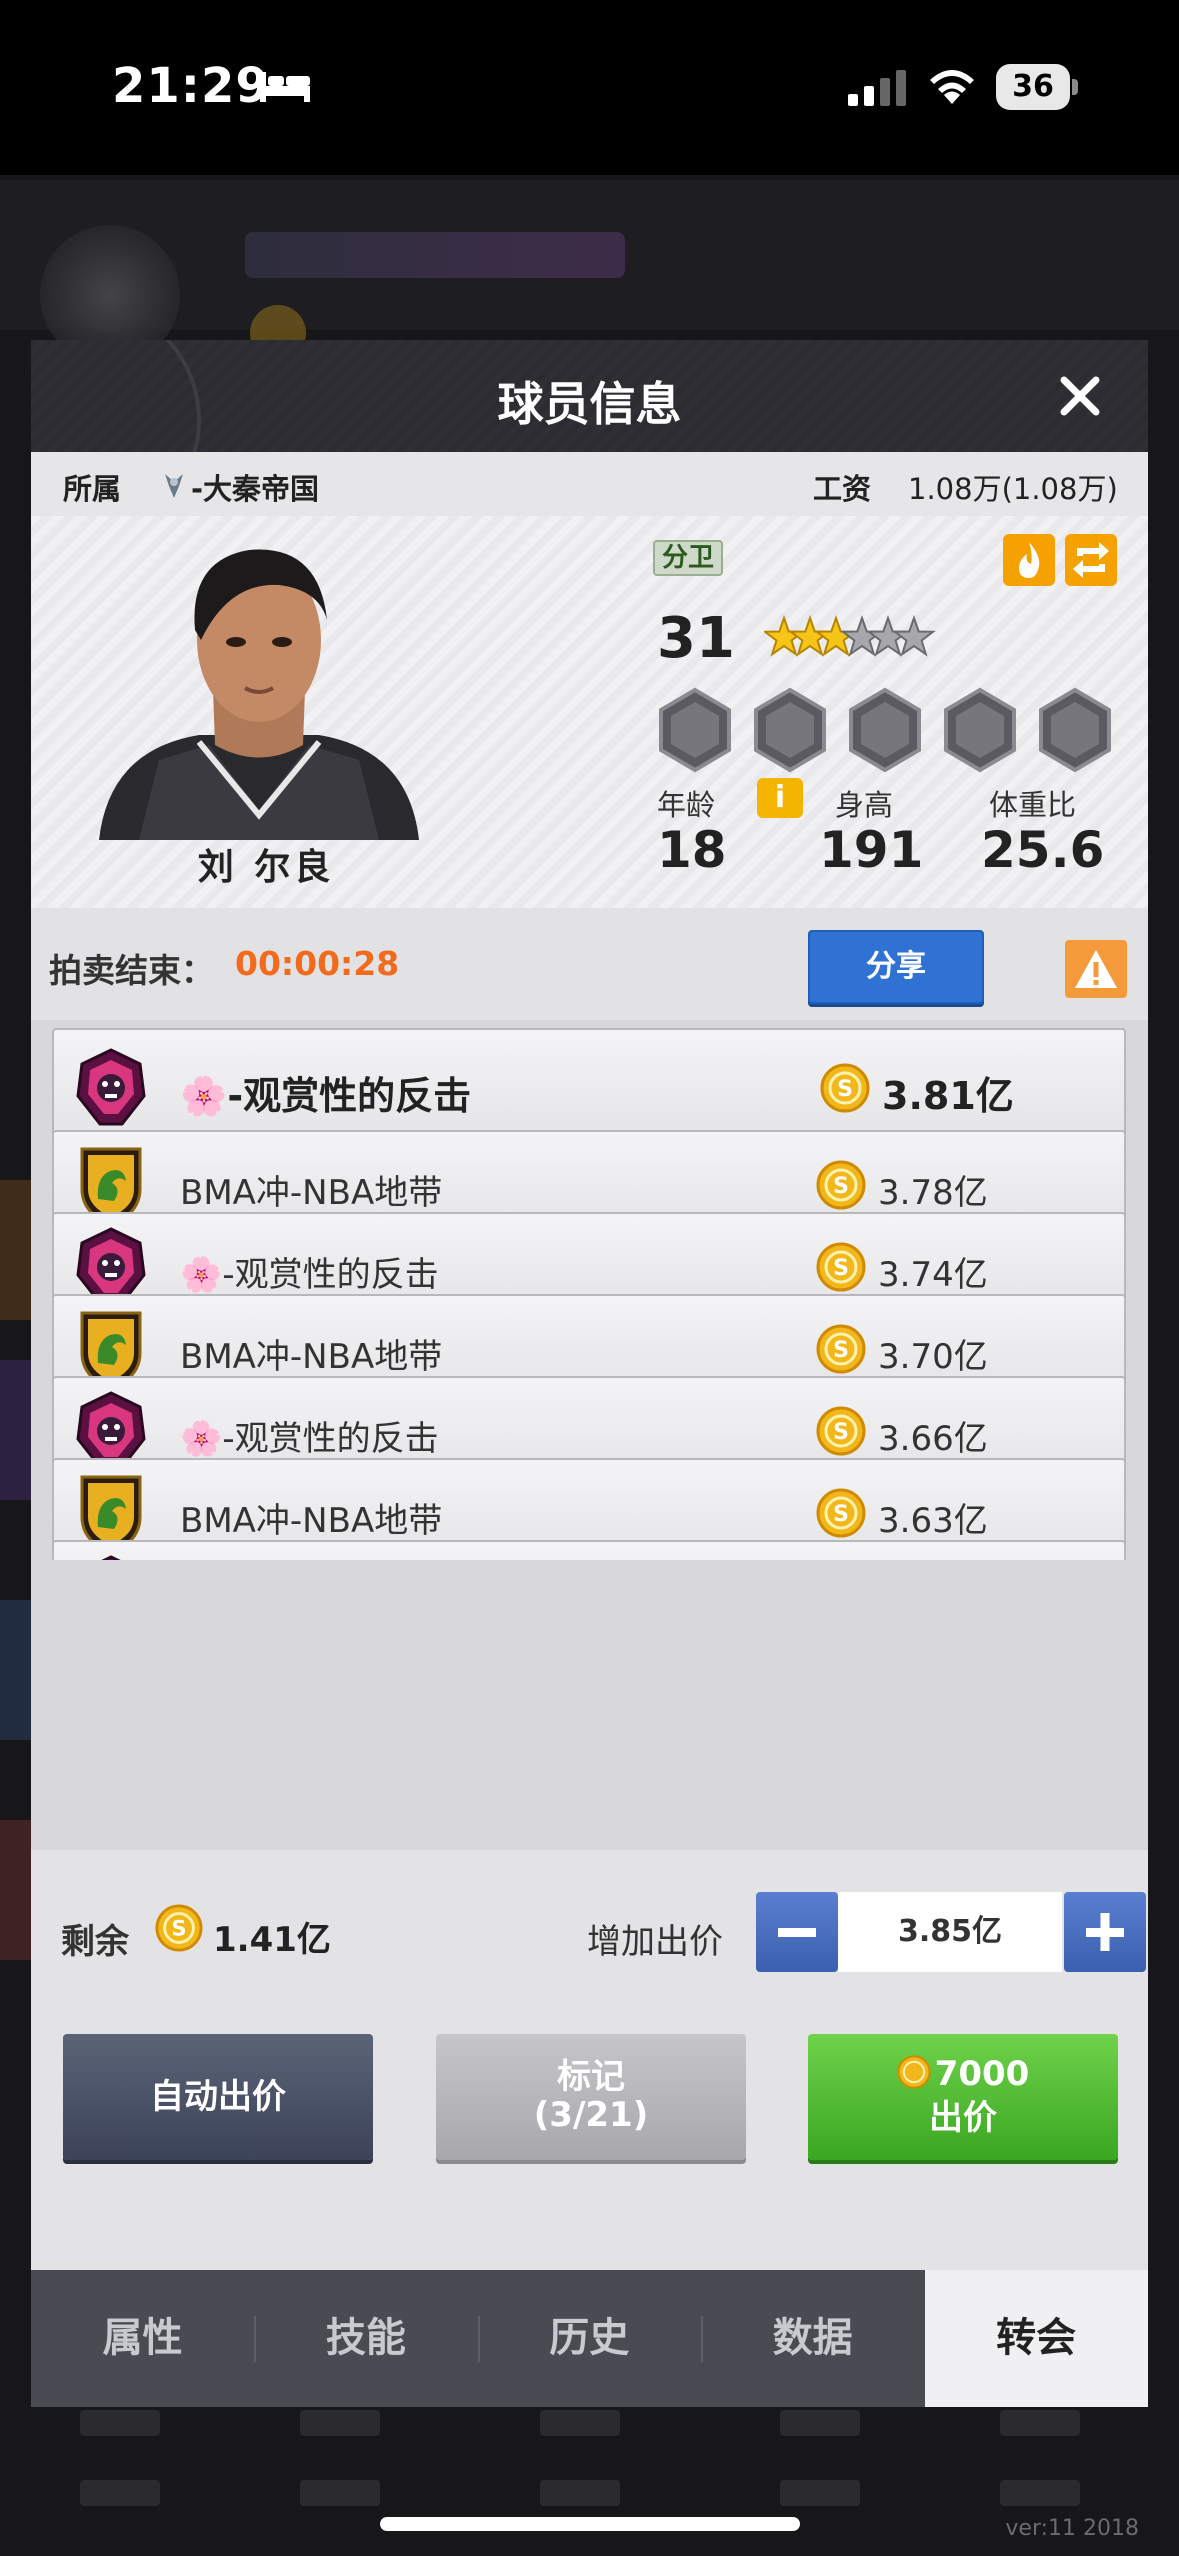 This screenshot has height=2556, width=1179. What do you see at coordinates (1105, 1932) in the screenshot?
I see `increase-bid-button` at bounding box center [1105, 1932].